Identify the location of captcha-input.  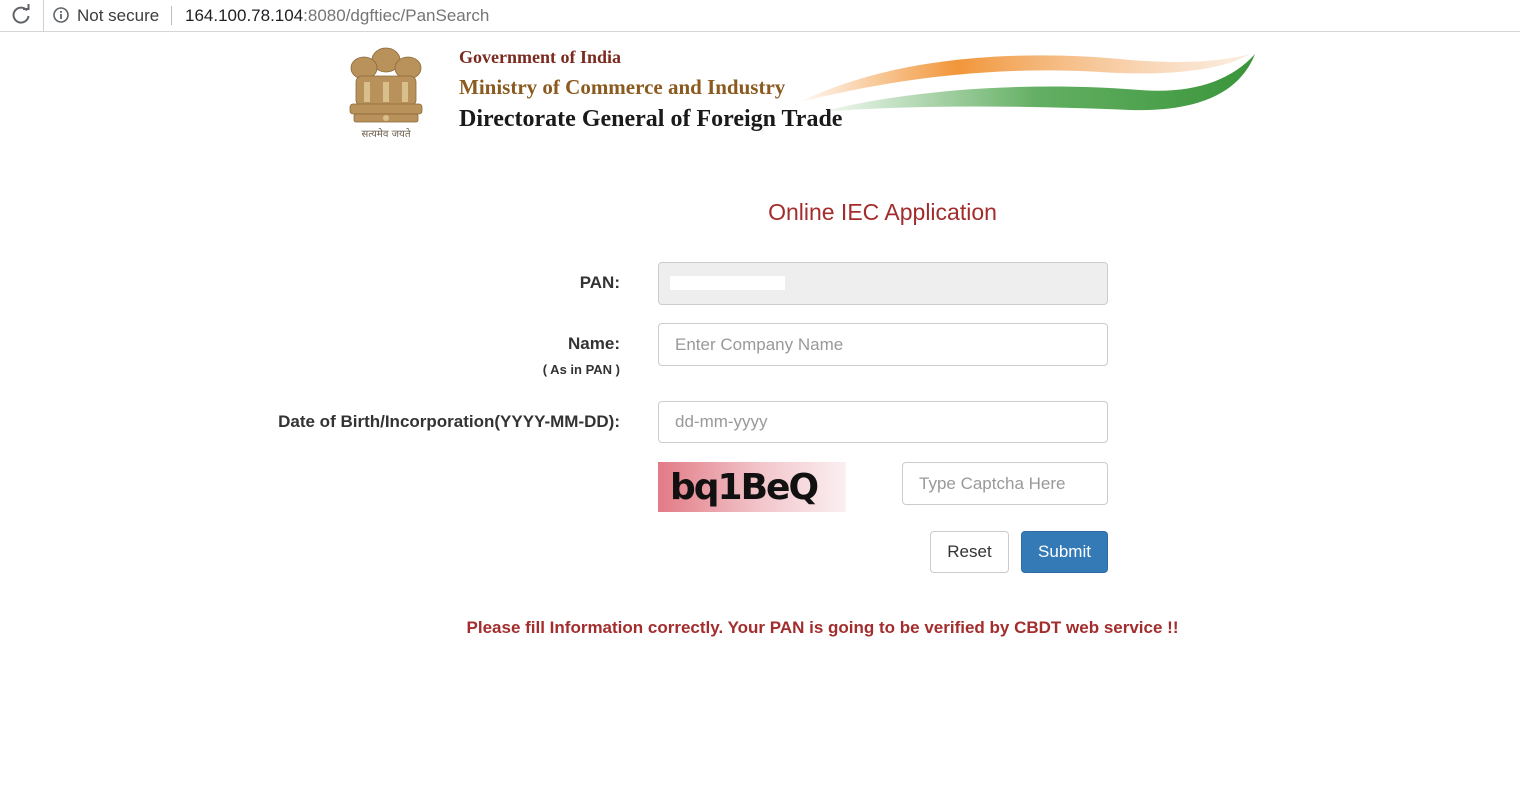
(1005, 483).